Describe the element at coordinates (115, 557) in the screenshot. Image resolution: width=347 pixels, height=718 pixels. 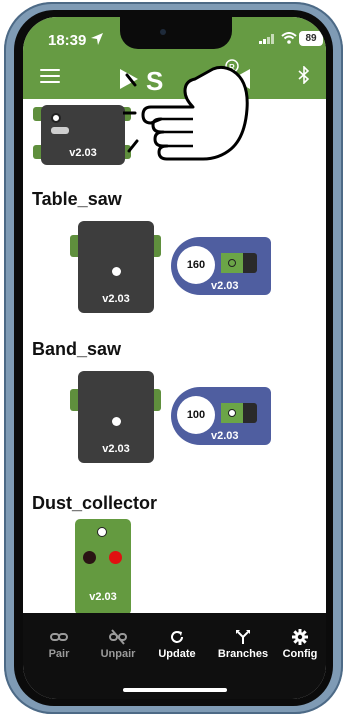
I see `on-indicator` at that location.